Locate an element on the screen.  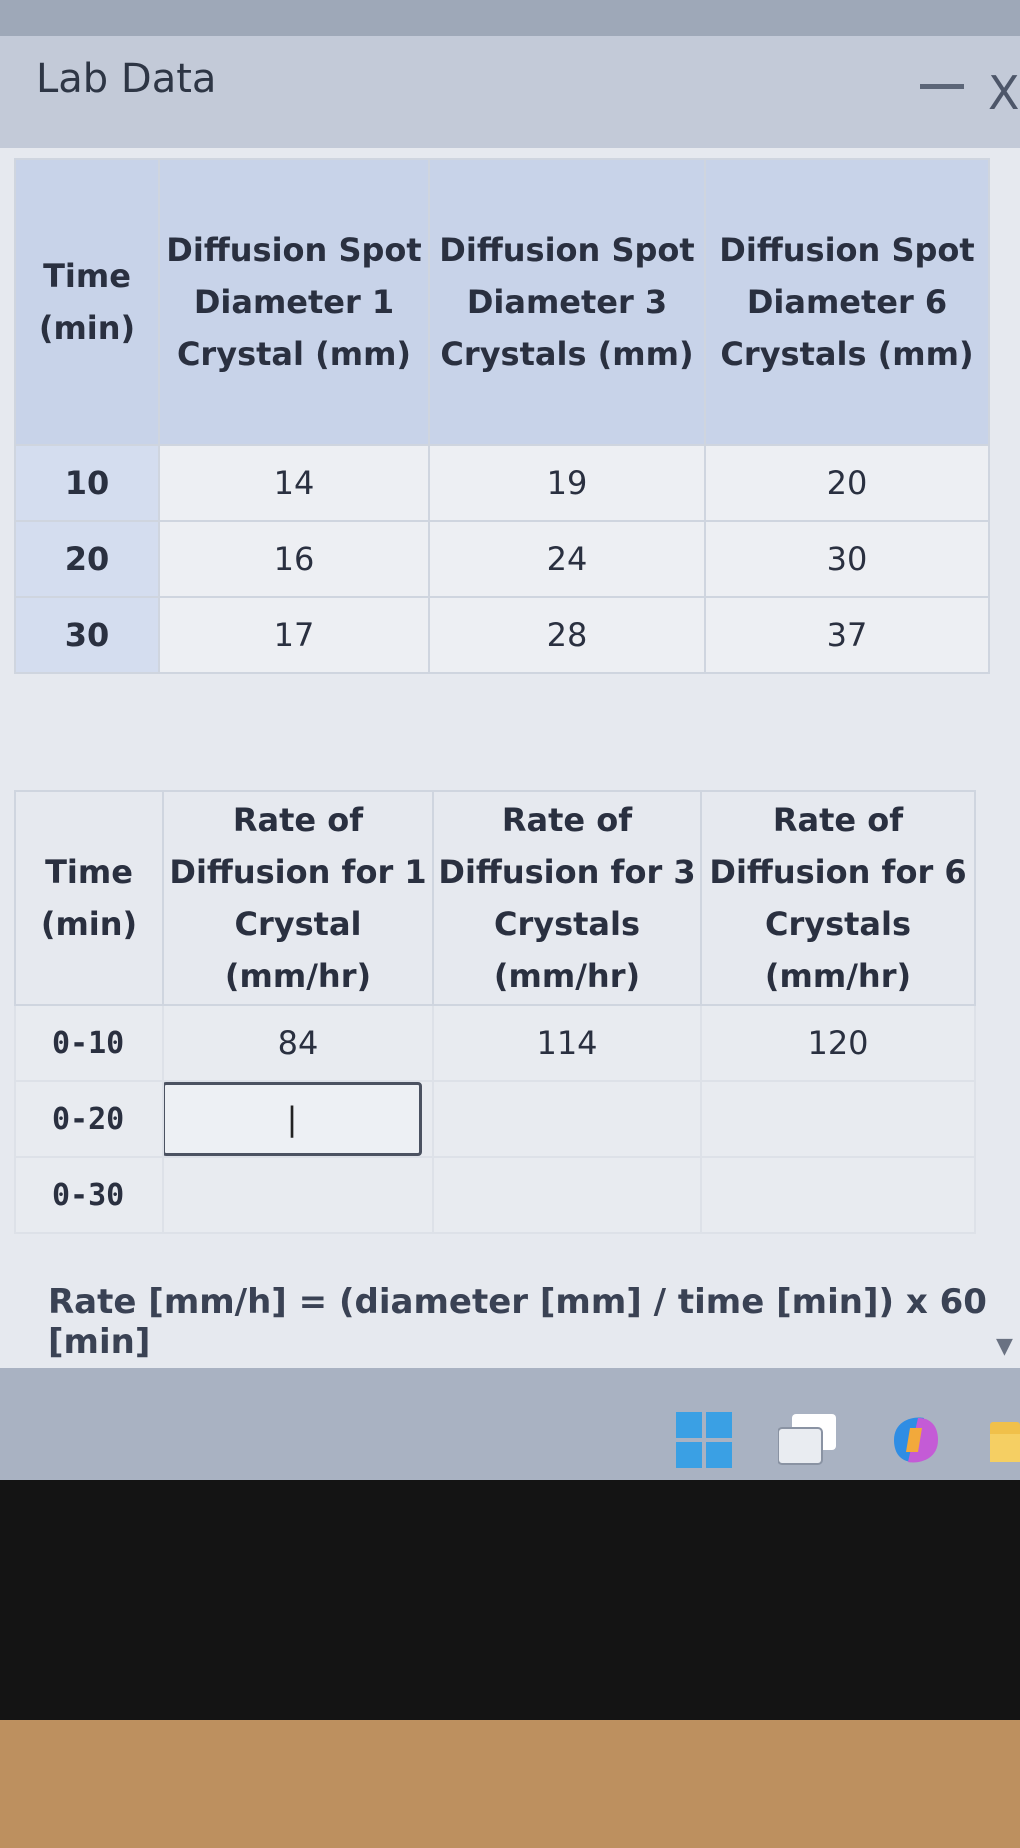
time-cell: 10 is located at coordinates (87, 483).